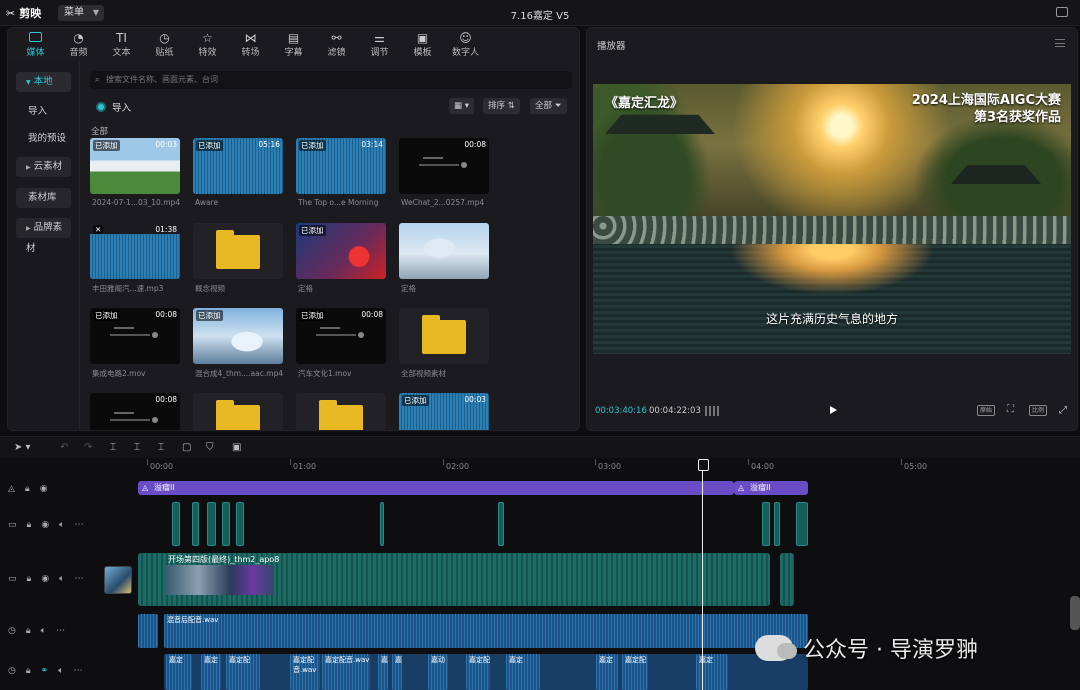 Image resolution: width=1080 pixels, height=690 pixels. What do you see at coordinates (341, 172) in the screenshot?
I see `media-item: 已添加 03:14 The Top o...e Morning` at bounding box center [341, 172].